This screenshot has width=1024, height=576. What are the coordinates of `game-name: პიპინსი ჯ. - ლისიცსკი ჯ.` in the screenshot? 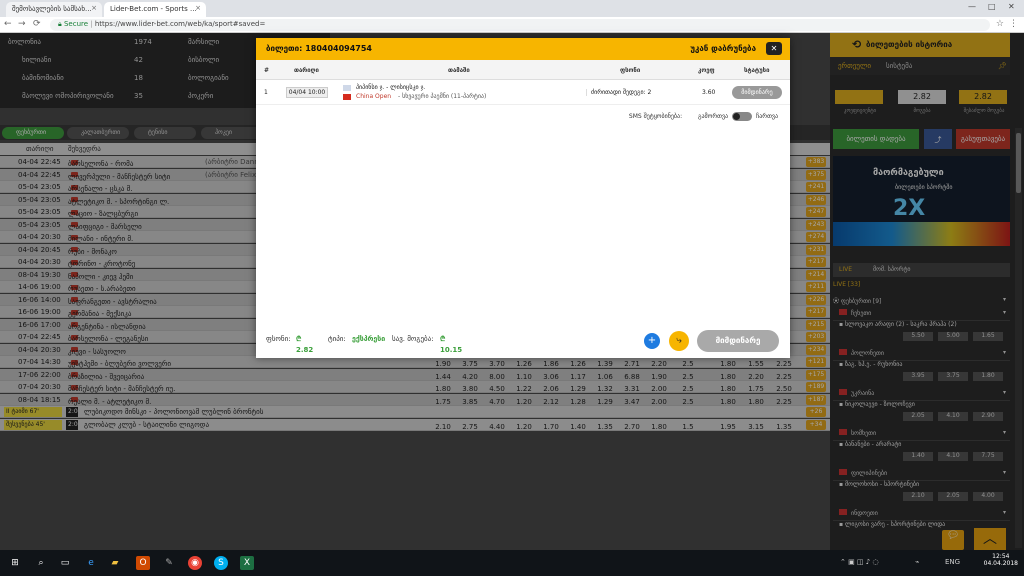 It's located at (390, 87).